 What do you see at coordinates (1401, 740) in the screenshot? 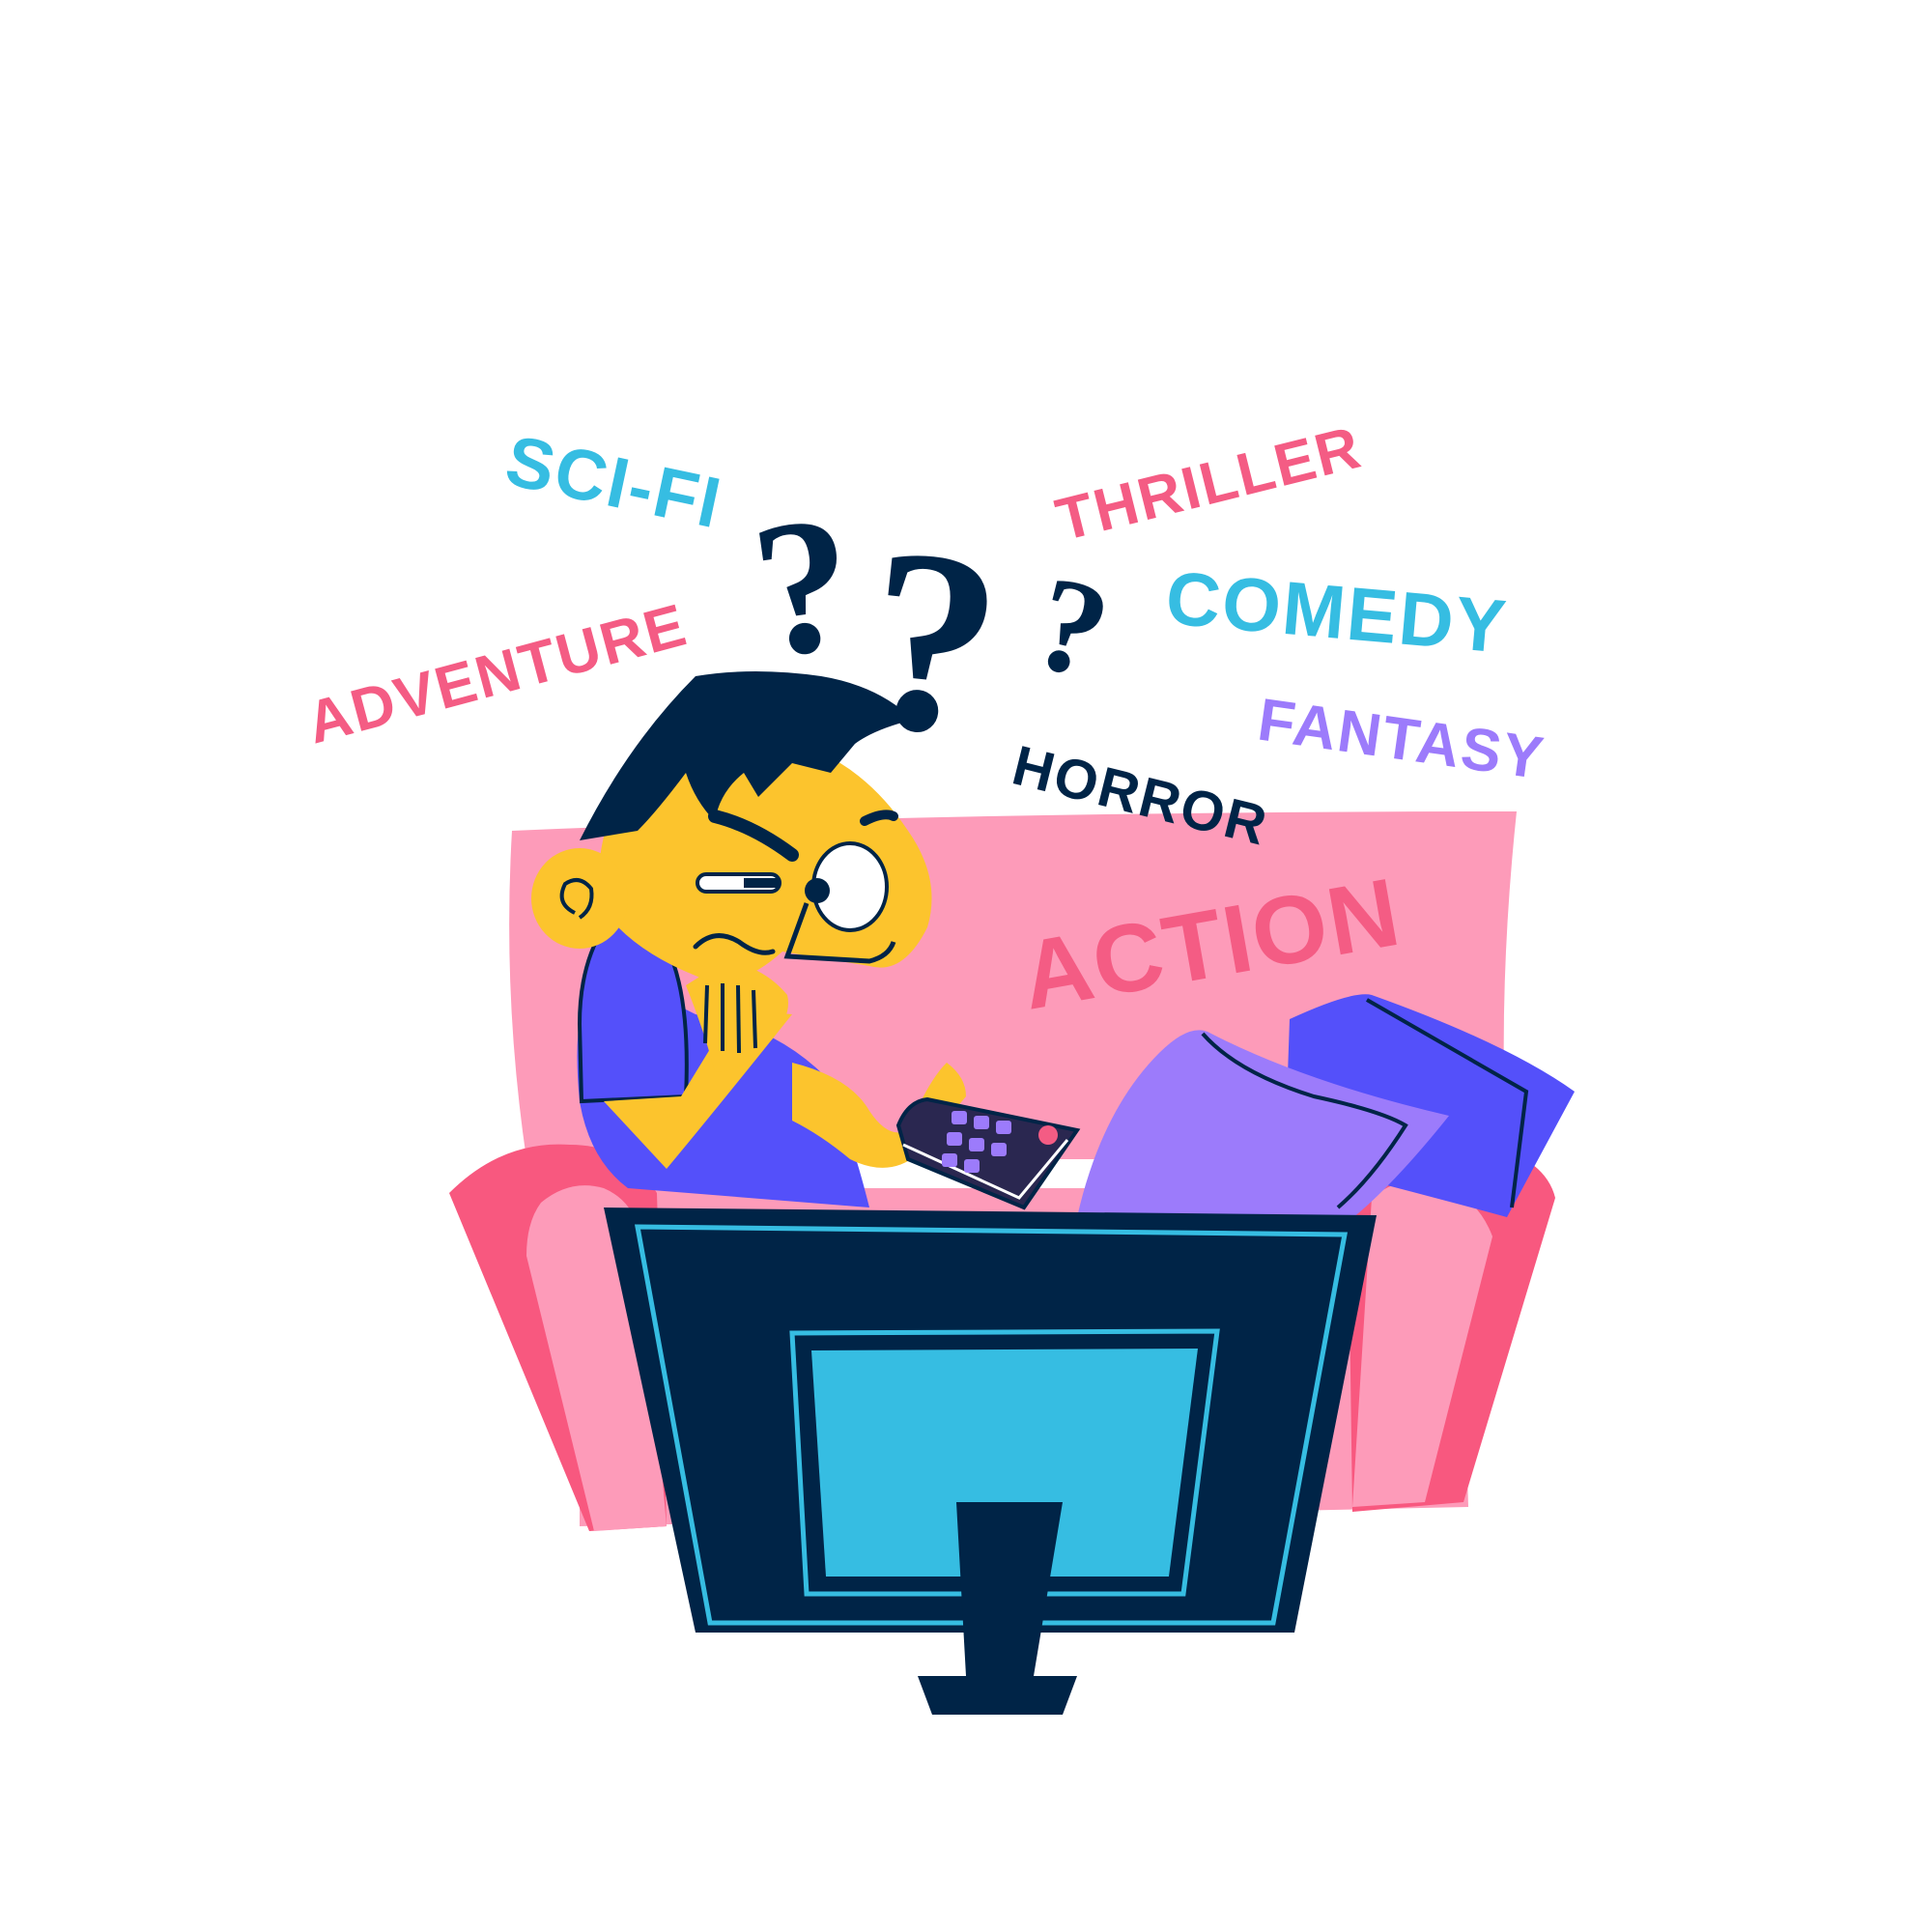
I see `genre-fantasy: FANTASY` at bounding box center [1401, 740].